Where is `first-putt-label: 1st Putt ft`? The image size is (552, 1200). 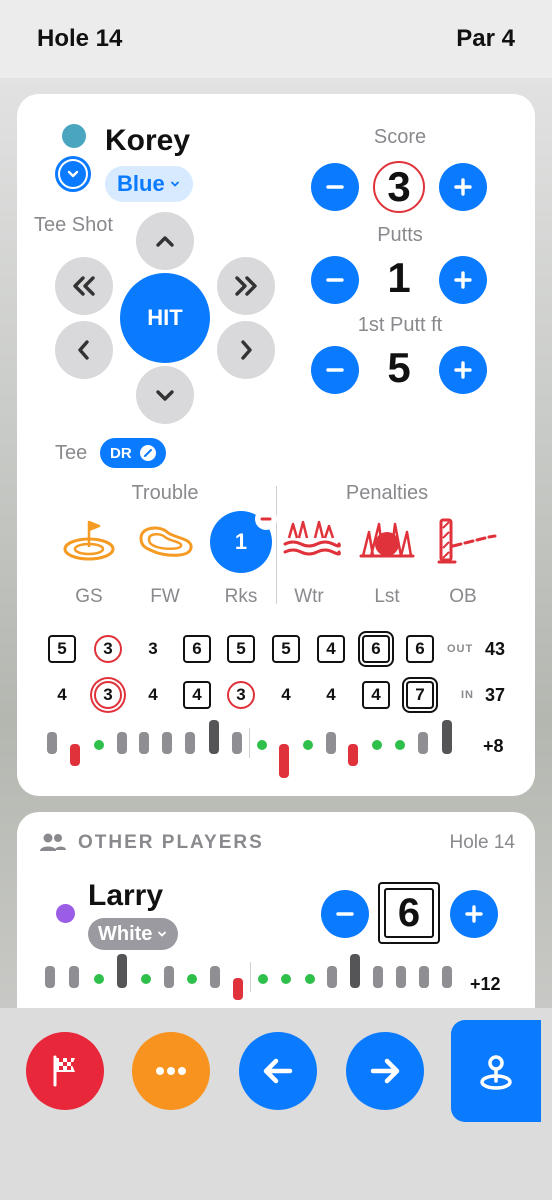
first-putt-label: 1st Putt ft is located at coordinates (400, 325).